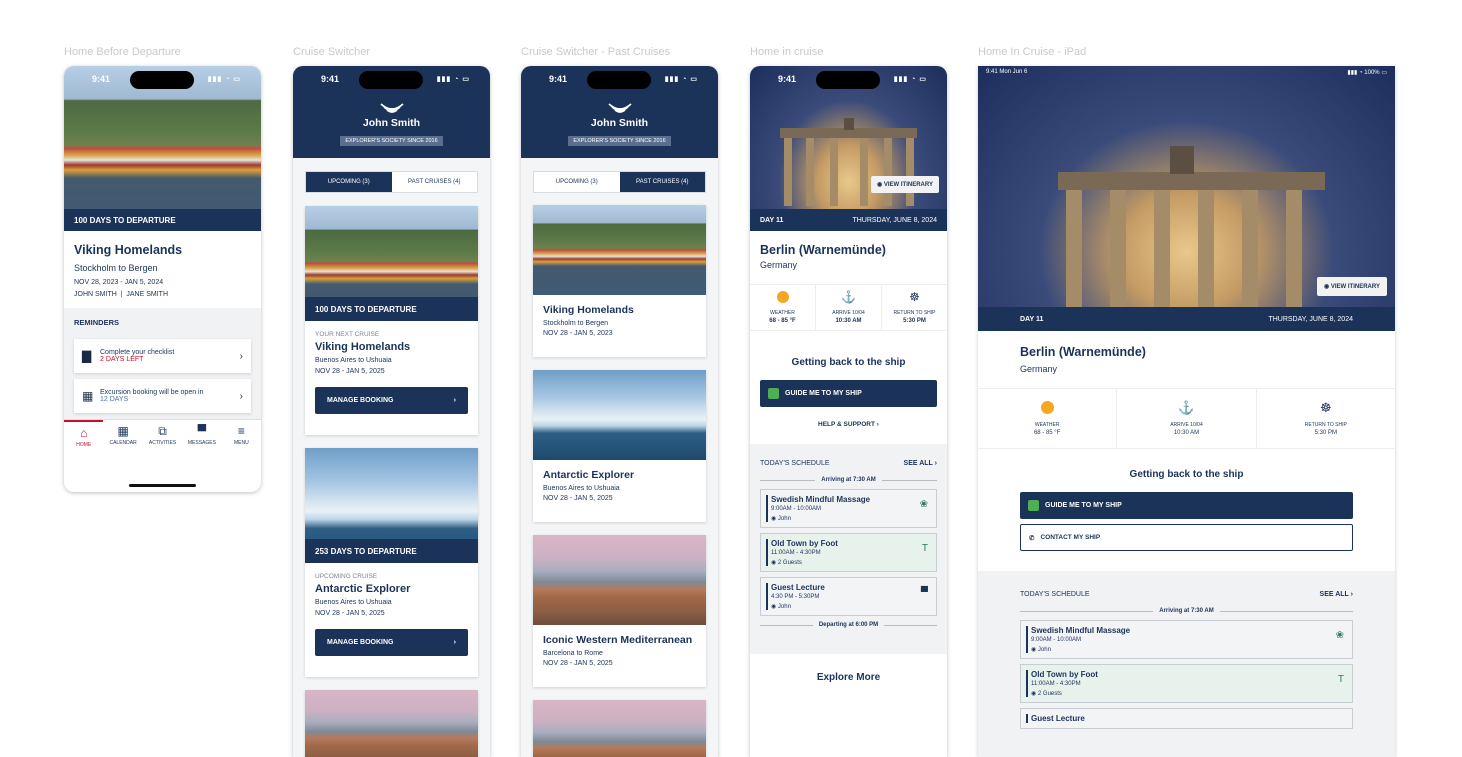 This screenshot has height=757, width=1462. I want to click on sun-icon, so click(1047, 407).